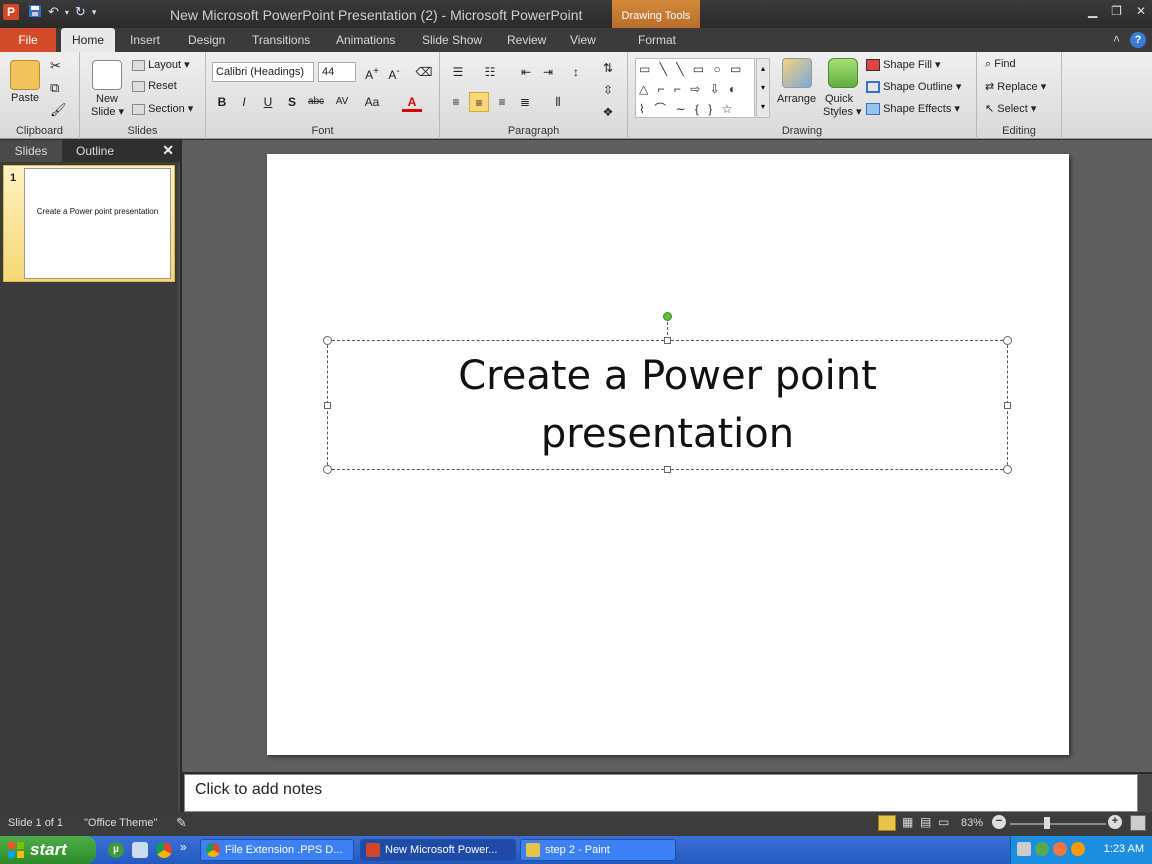 This screenshot has height=864, width=1152. I want to click on font-name-select: Calibri (Headings), so click(263, 72).